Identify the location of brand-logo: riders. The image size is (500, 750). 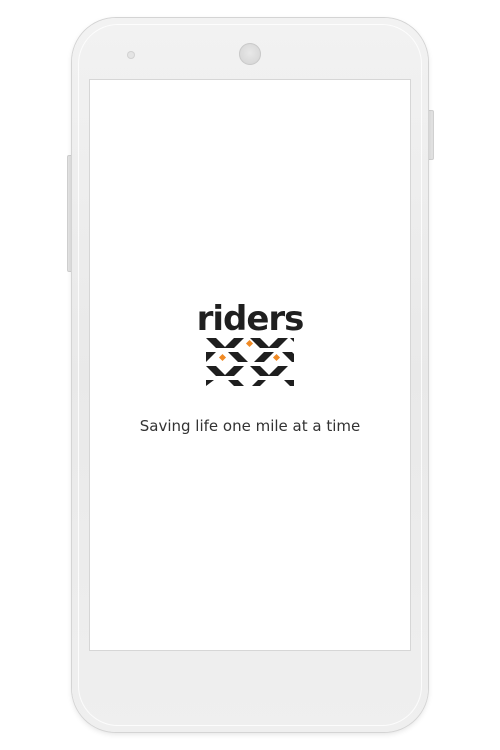
(250, 345).